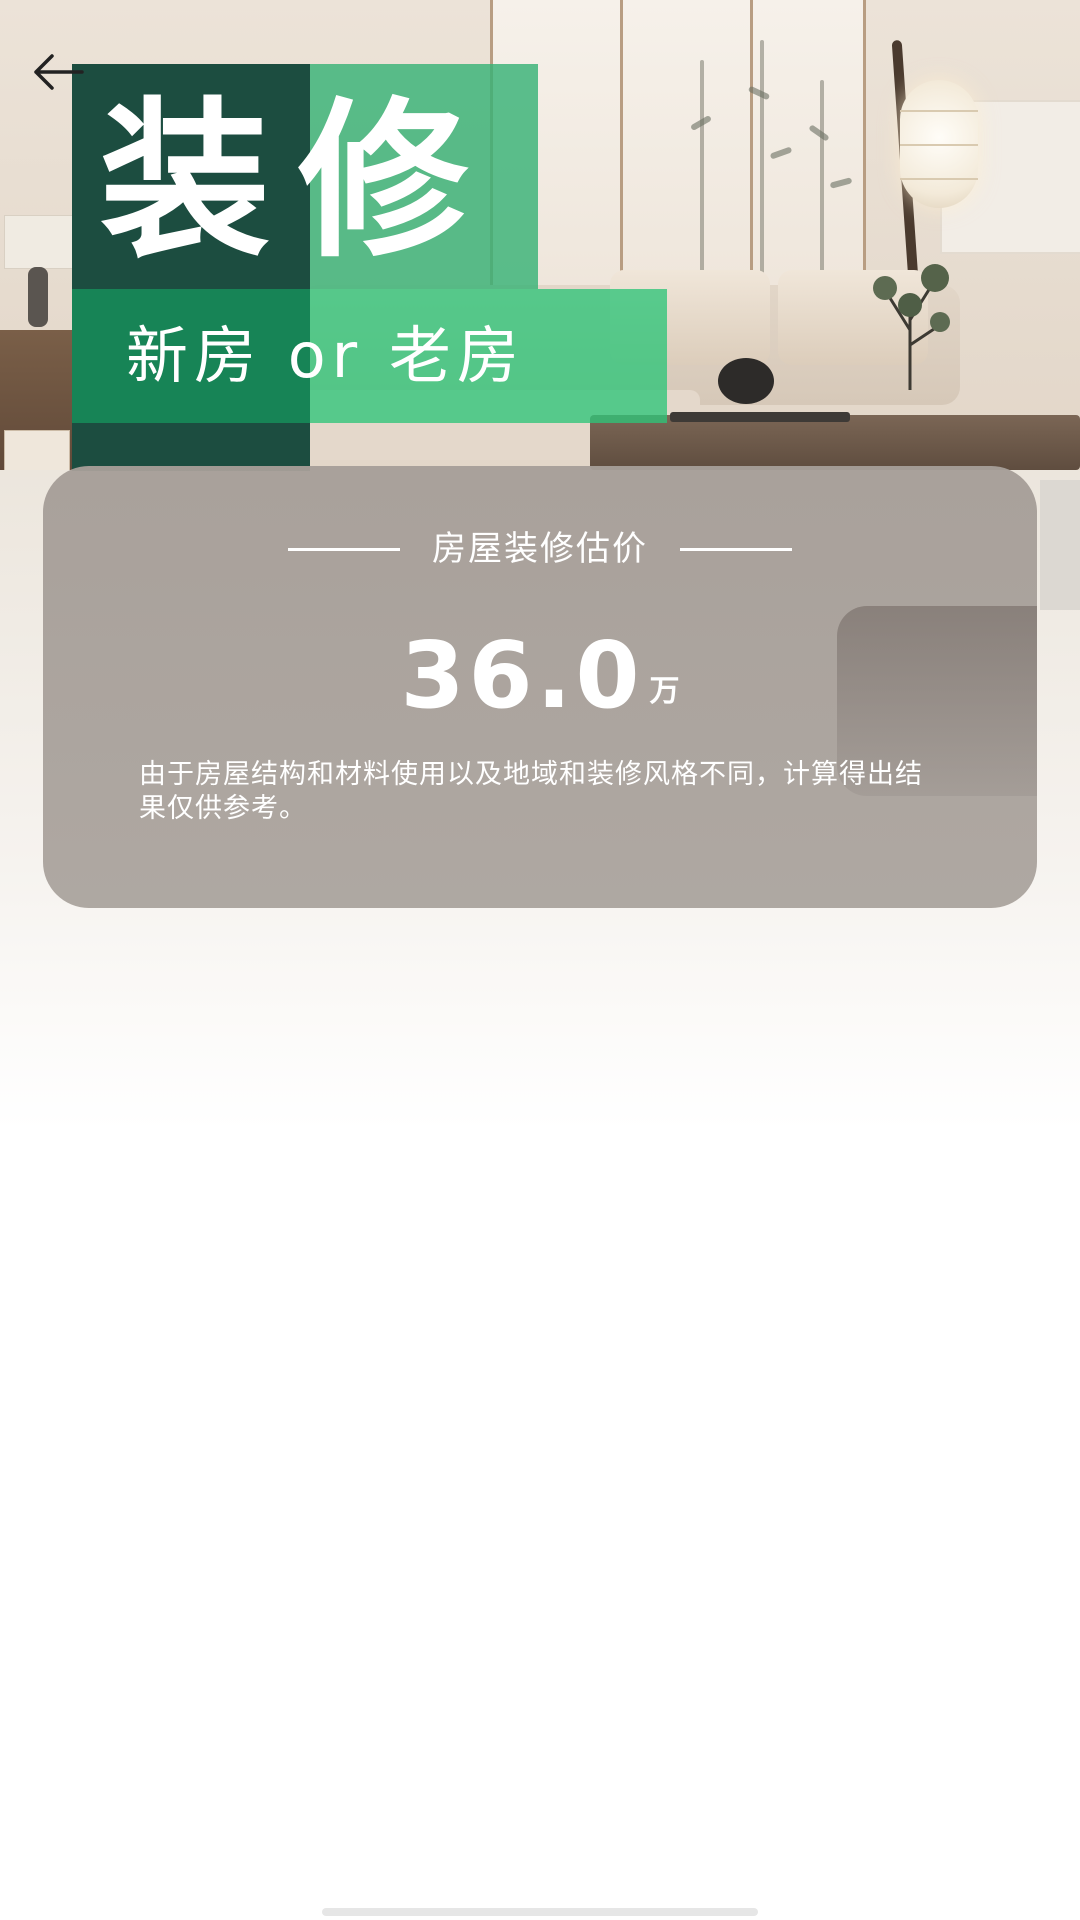 Image resolution: width=1080 pixels, height=1920 pixels. I want to click on estimate-value: 36.0, so click(522, 675).